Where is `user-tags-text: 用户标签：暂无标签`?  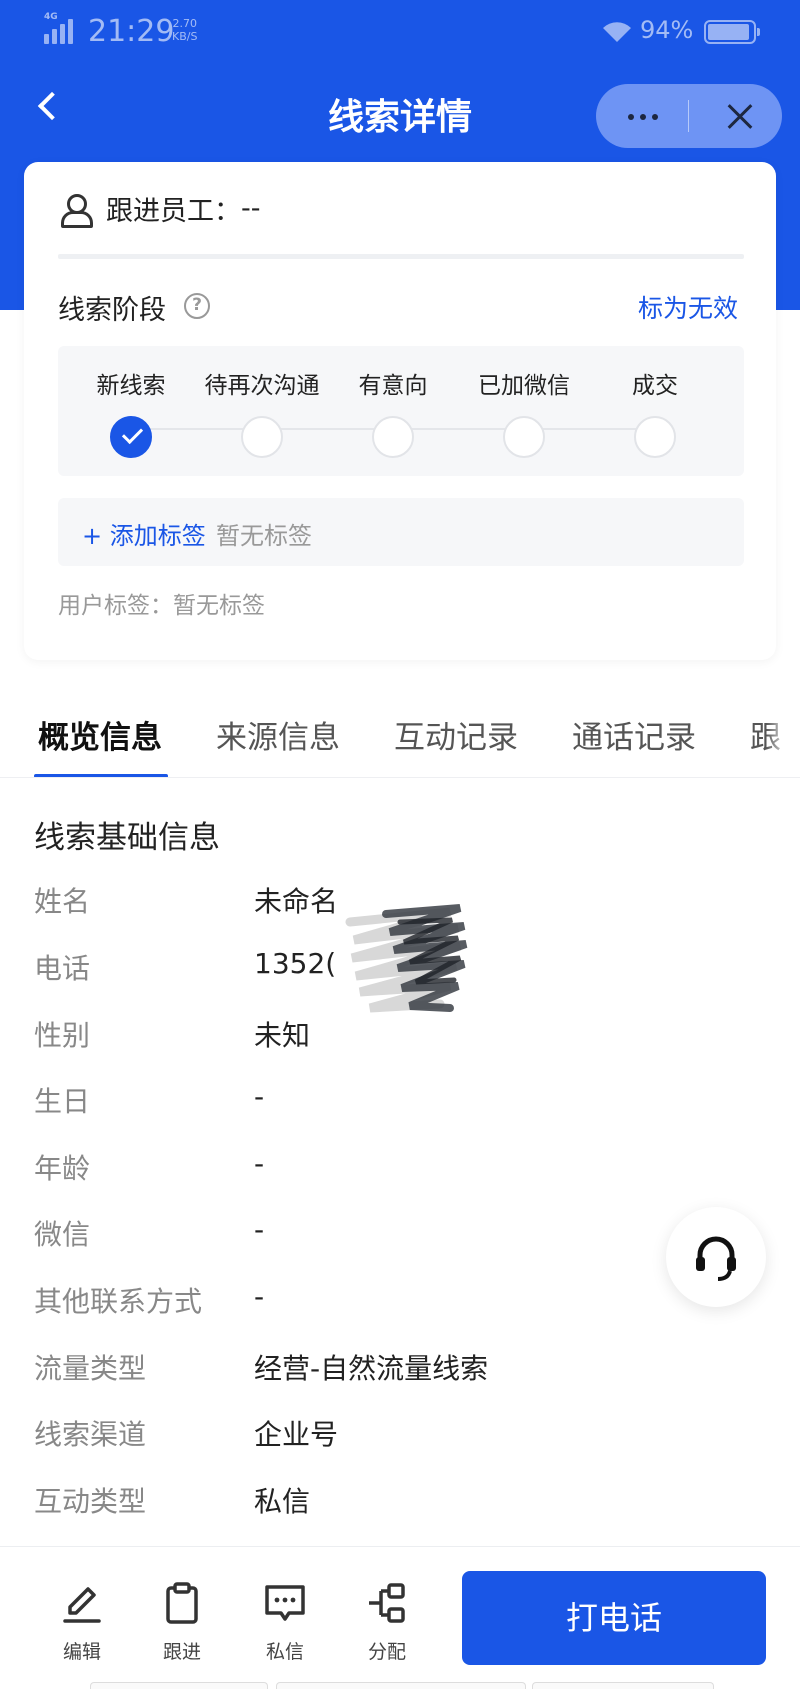
user-tags-text: 用户标签：暂无标签 is located at coordinates (161, 606).